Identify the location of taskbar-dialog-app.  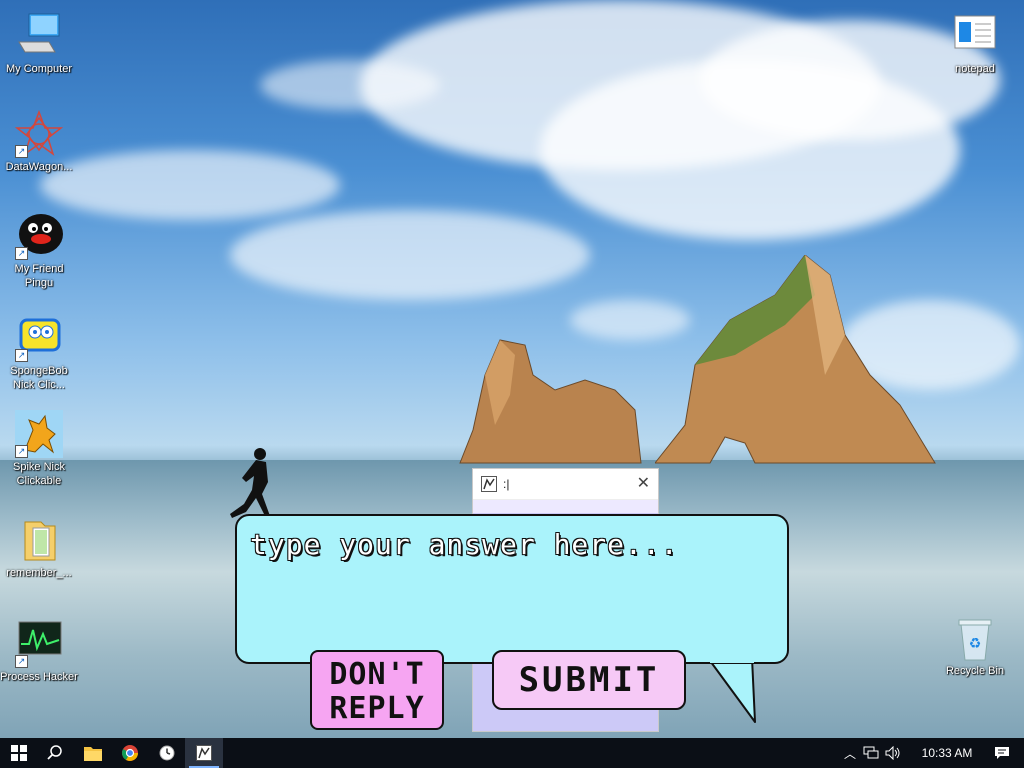
(204, 753).